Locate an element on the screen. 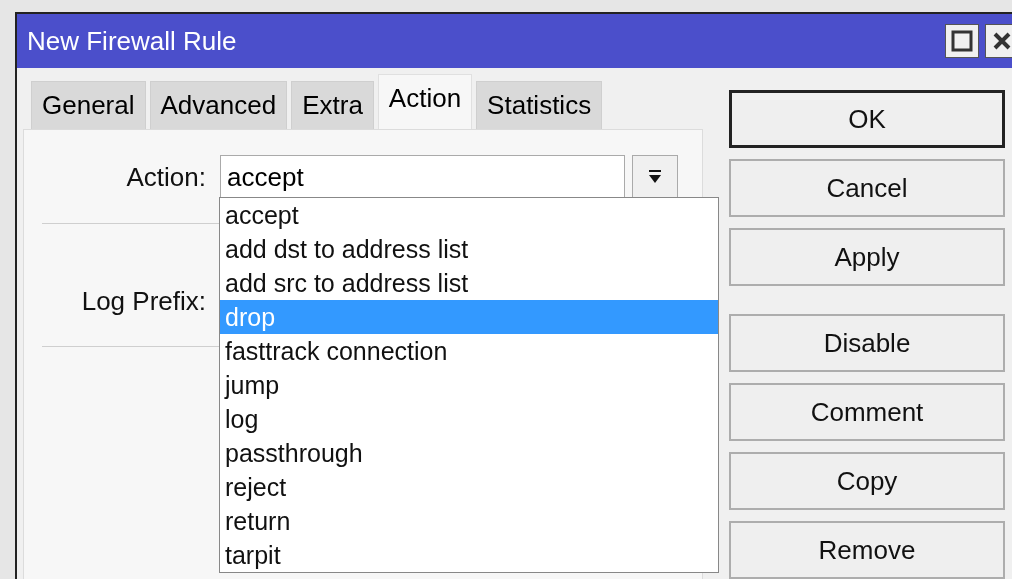 The image size is (1012, 579). dropdown-option: reject is located at coordinates (469, 487).